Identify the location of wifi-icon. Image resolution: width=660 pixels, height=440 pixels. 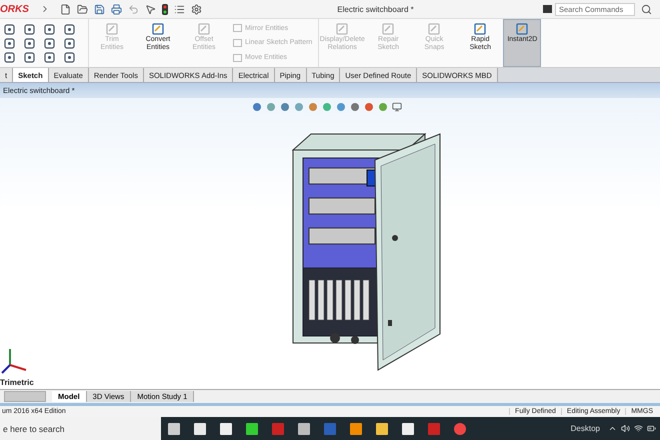
(638, 428).